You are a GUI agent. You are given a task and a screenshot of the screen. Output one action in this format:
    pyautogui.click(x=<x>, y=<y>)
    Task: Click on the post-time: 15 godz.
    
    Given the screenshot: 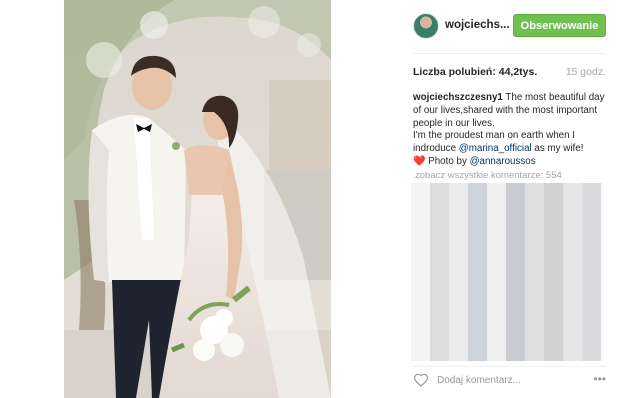 What is the action you would take?
    pyautogui.click(x=586, y=72)
    